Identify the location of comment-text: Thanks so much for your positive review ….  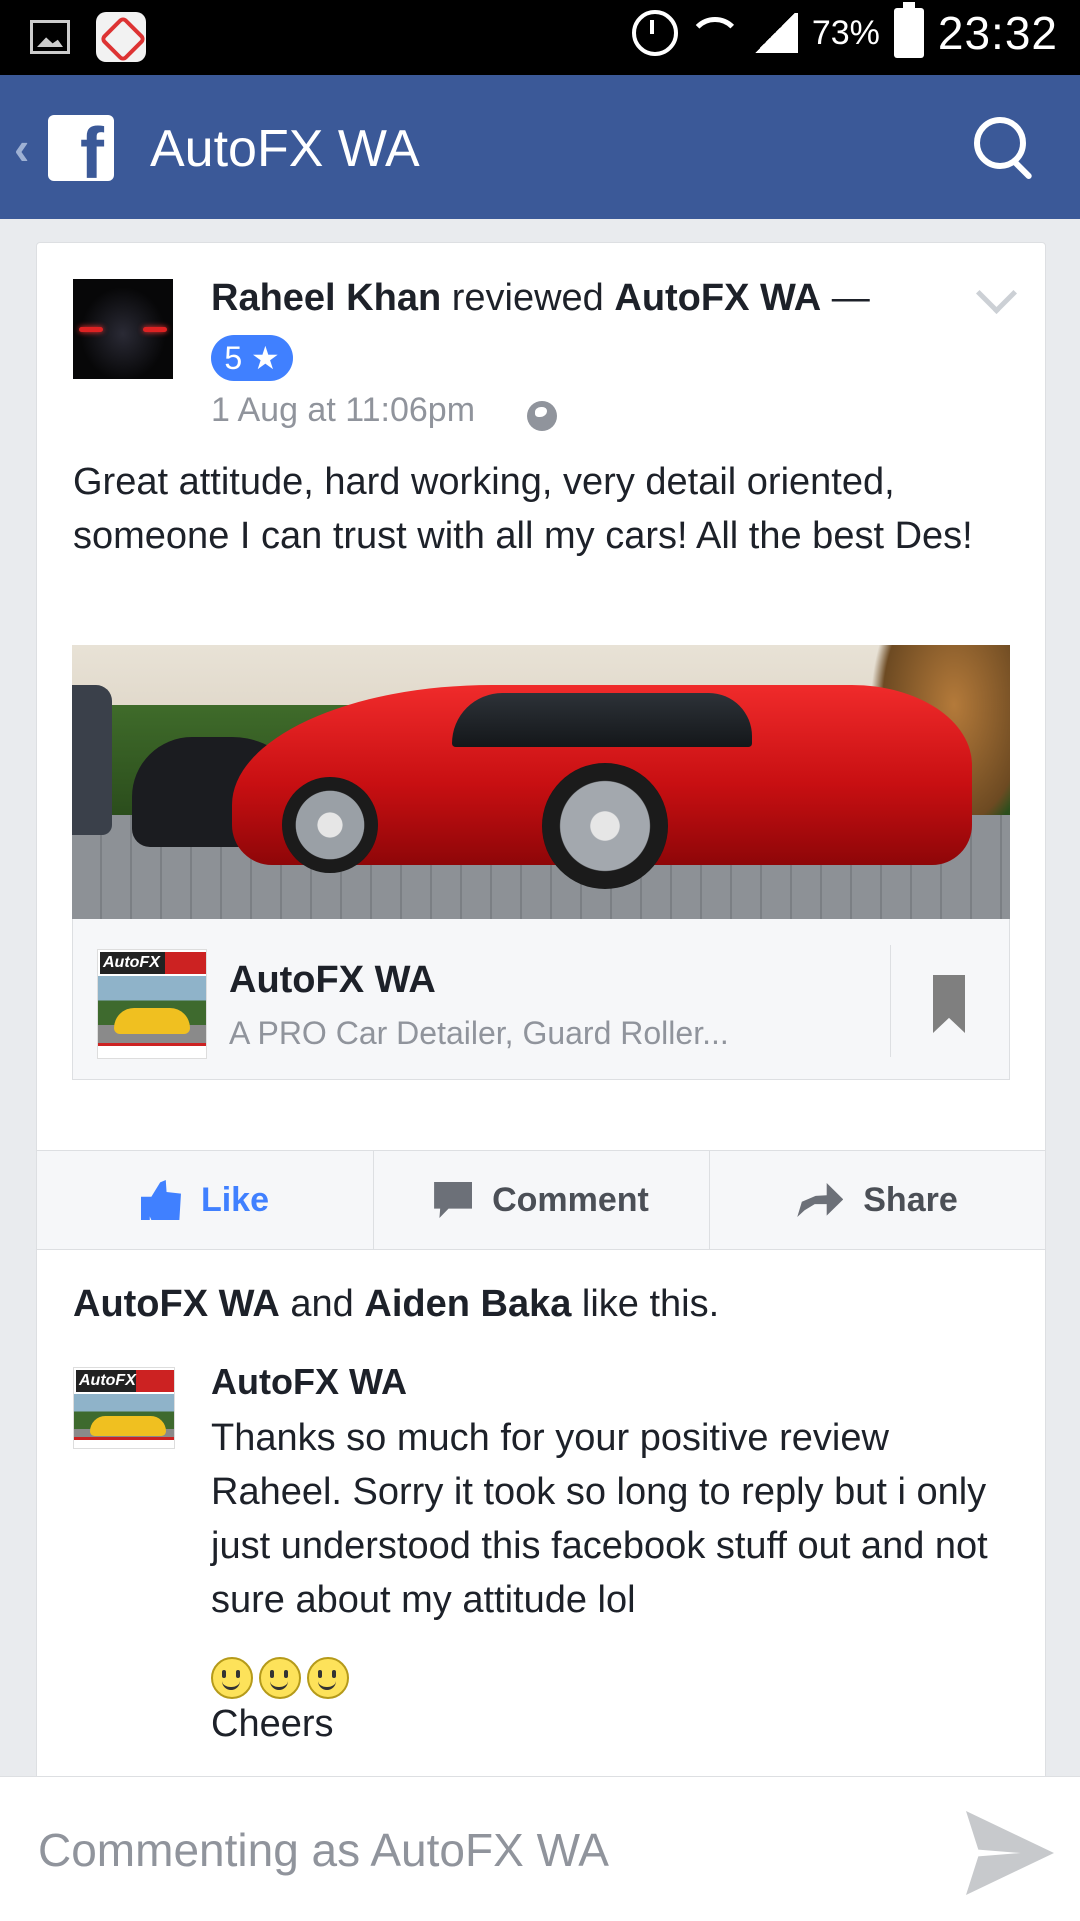
(599, 1519).